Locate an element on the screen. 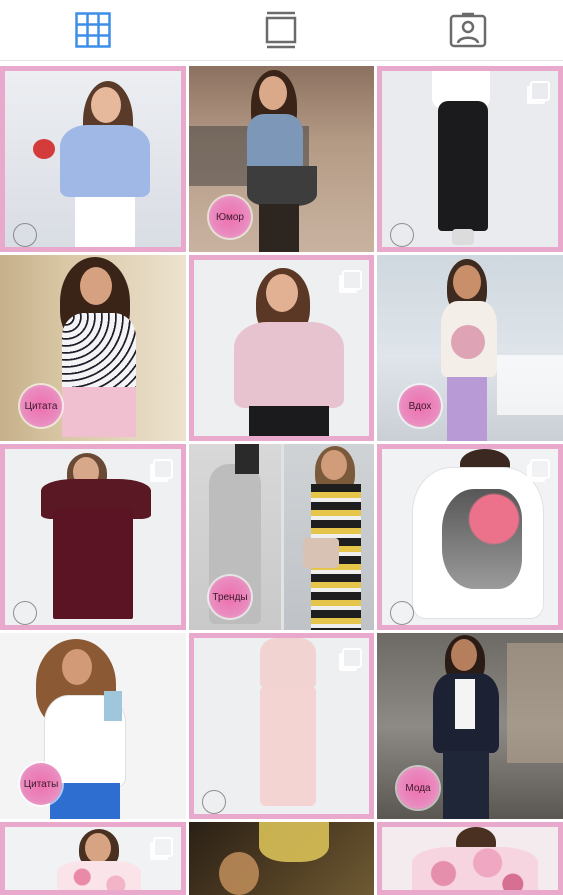 Image resolution: width=563 pixels, height=895 pixels. tagged-view-icon is located at coordinates (468, 30).